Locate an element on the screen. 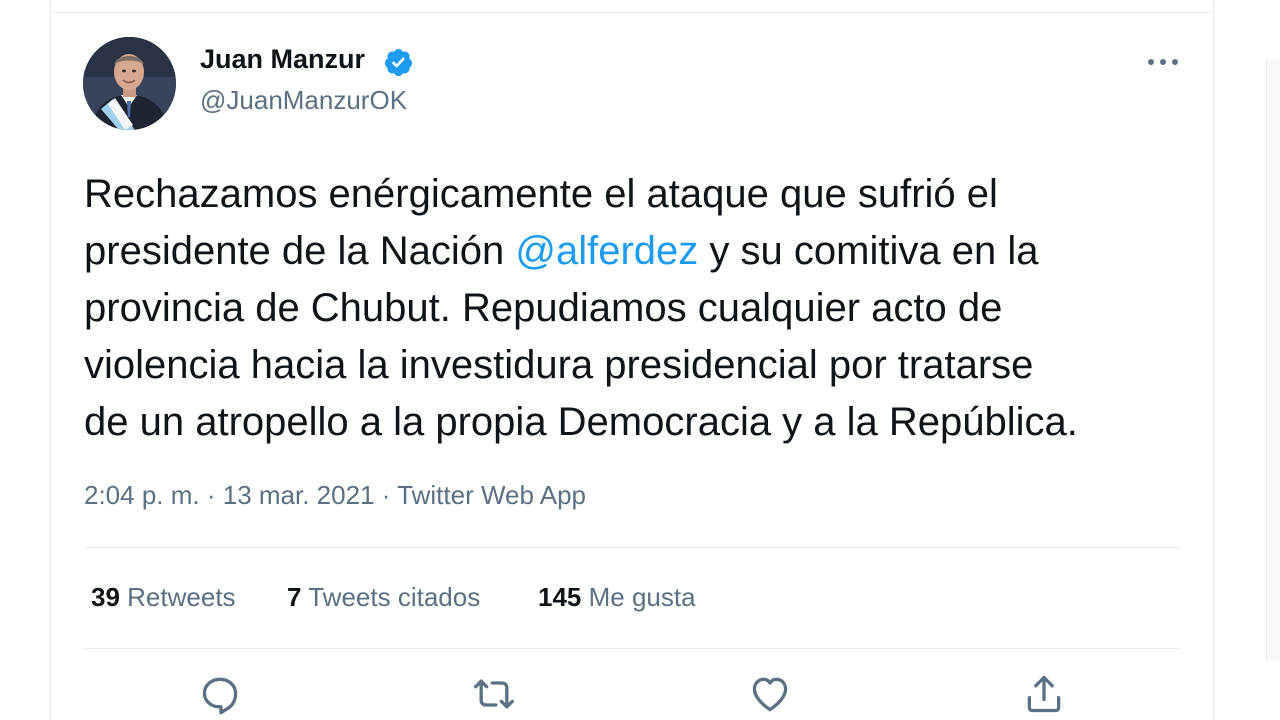 The height and width of the screenshot is (720, 1280). tweet-source: Twitter Web App is located at coordinates (491, 495).